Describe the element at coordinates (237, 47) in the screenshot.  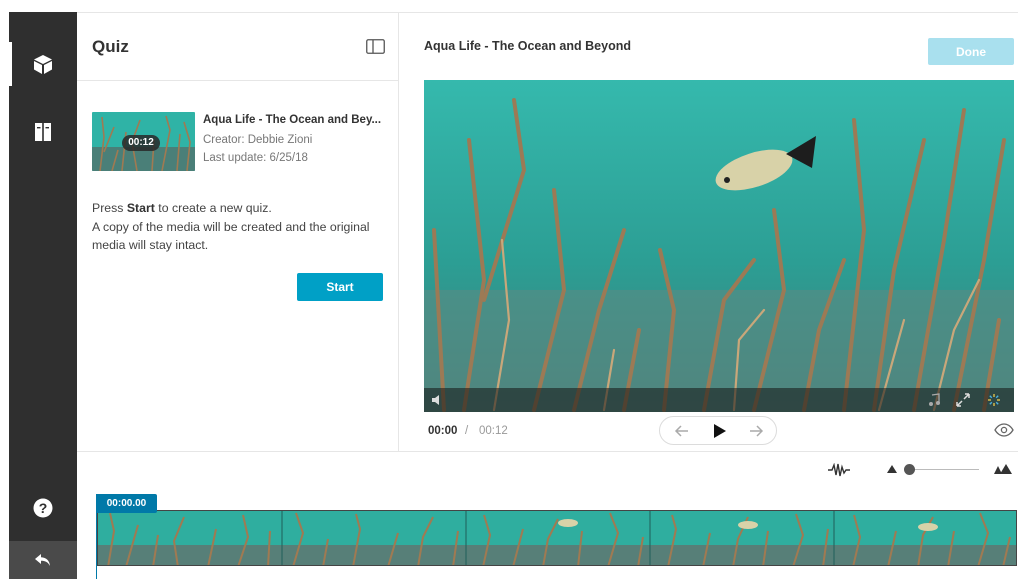
I see `quiz-panel-header: Quiz` at that location.